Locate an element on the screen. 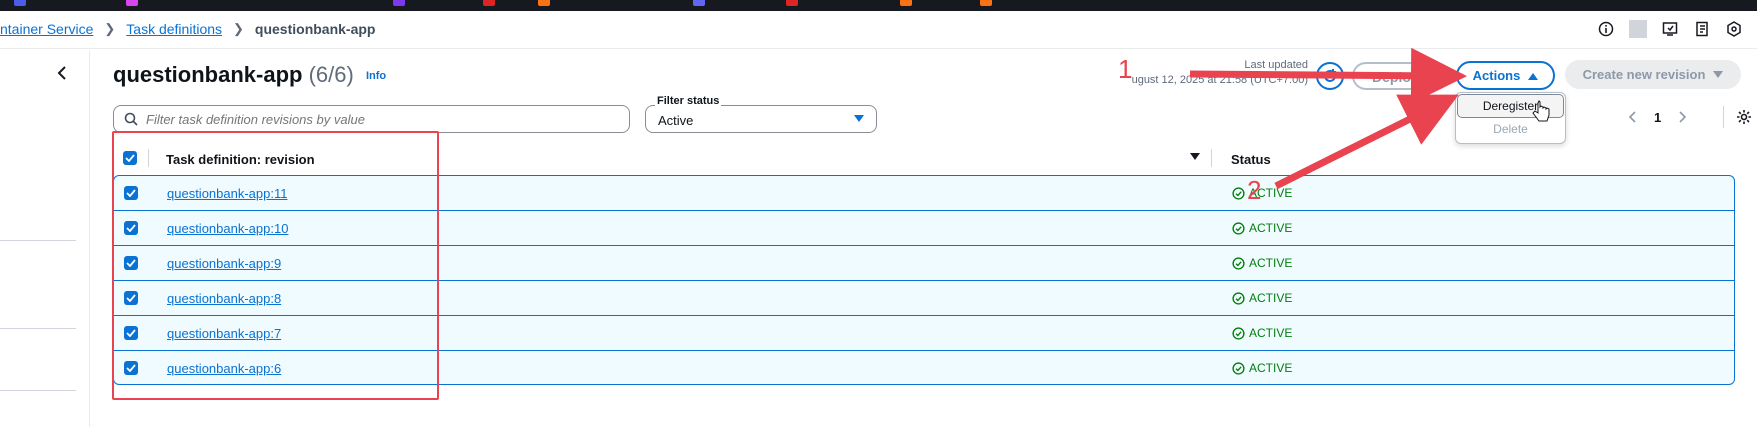 The width and height of the screenshot is (1757, 427). refresh-button is located at coordinates (1330, 76).